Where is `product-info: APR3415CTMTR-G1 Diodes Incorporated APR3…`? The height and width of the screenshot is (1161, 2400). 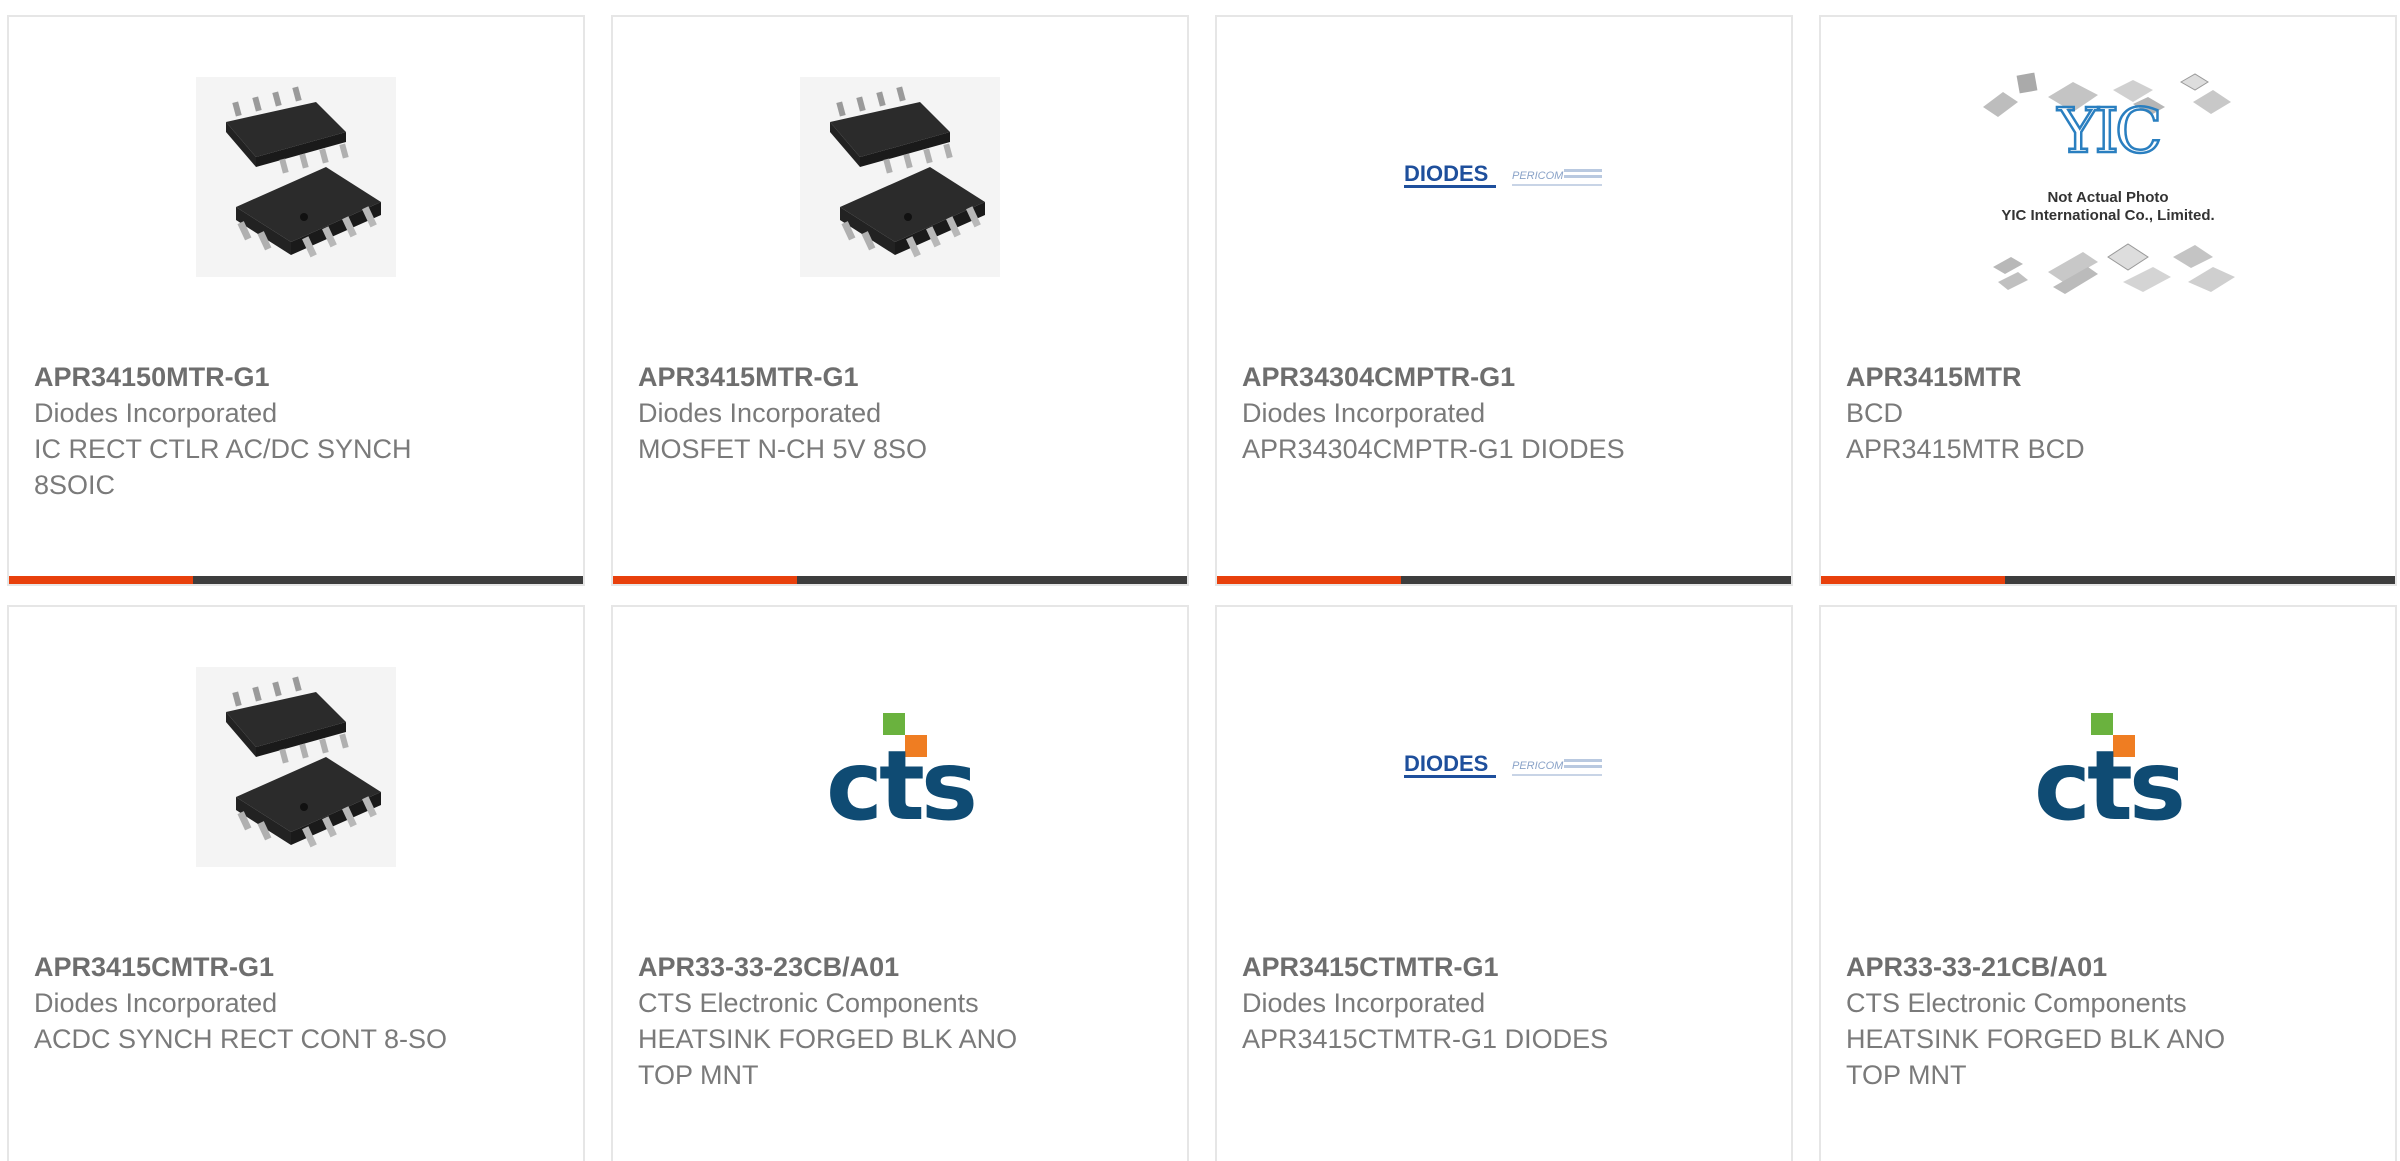
product-info: APR3415CTMTR-G1 Diodes Incorporated APR3… is located at coordinates (1452, 1003).